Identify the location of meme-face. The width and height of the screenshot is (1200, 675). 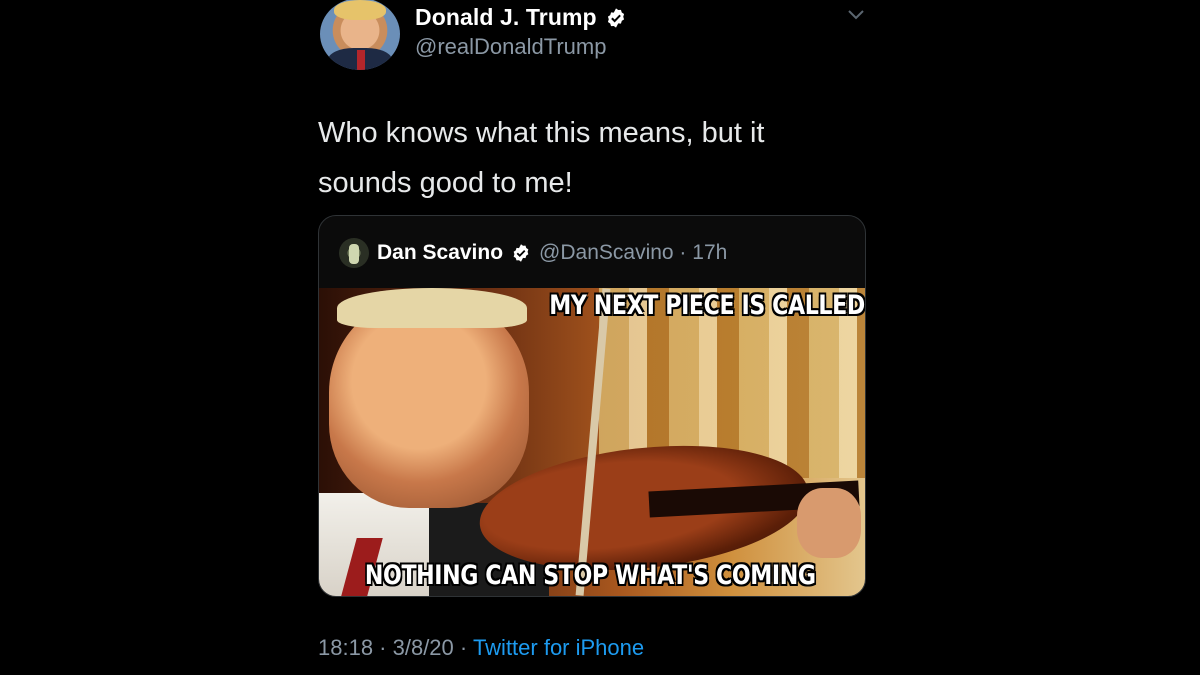
(429, 403).